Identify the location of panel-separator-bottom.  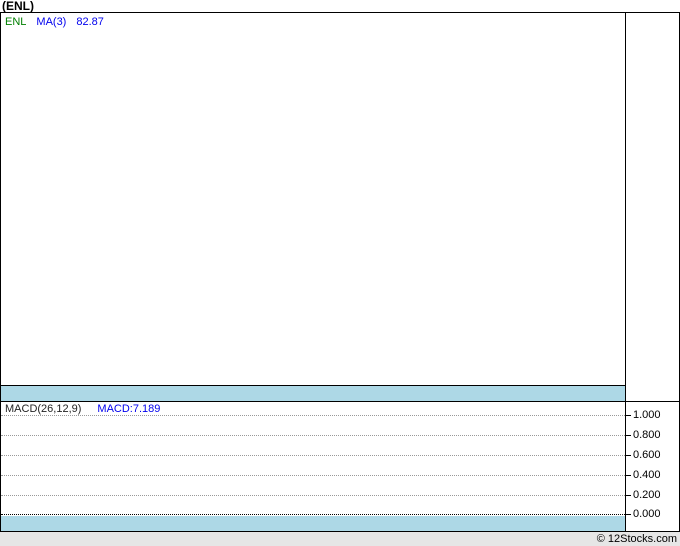
(313, 523).